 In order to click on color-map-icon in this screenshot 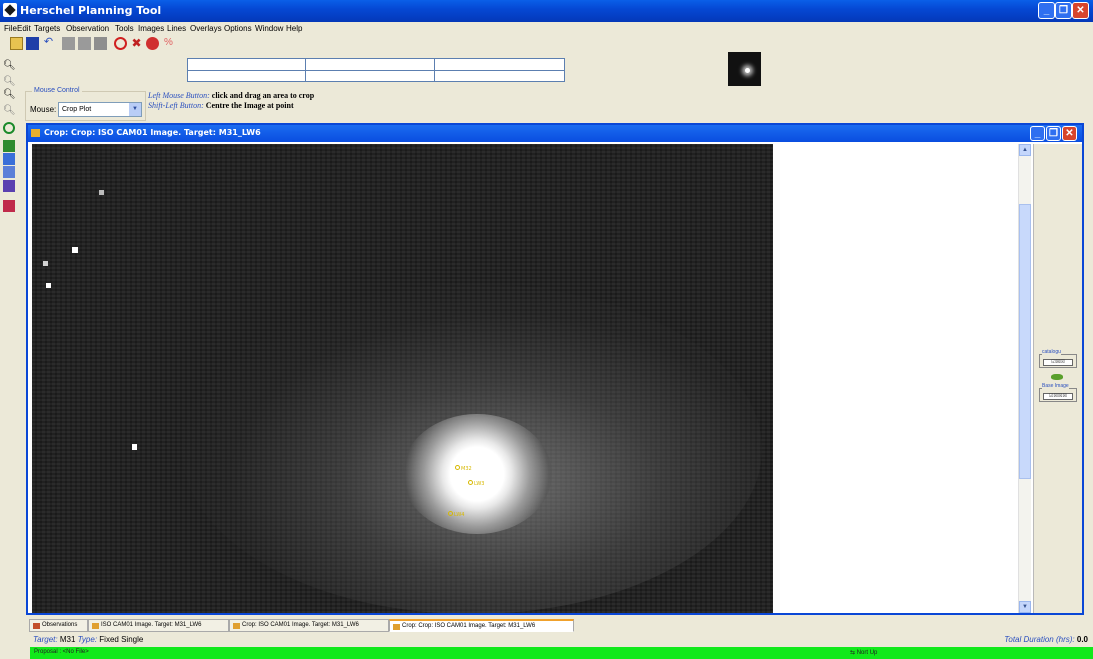, I will do `click(9, 206)`.